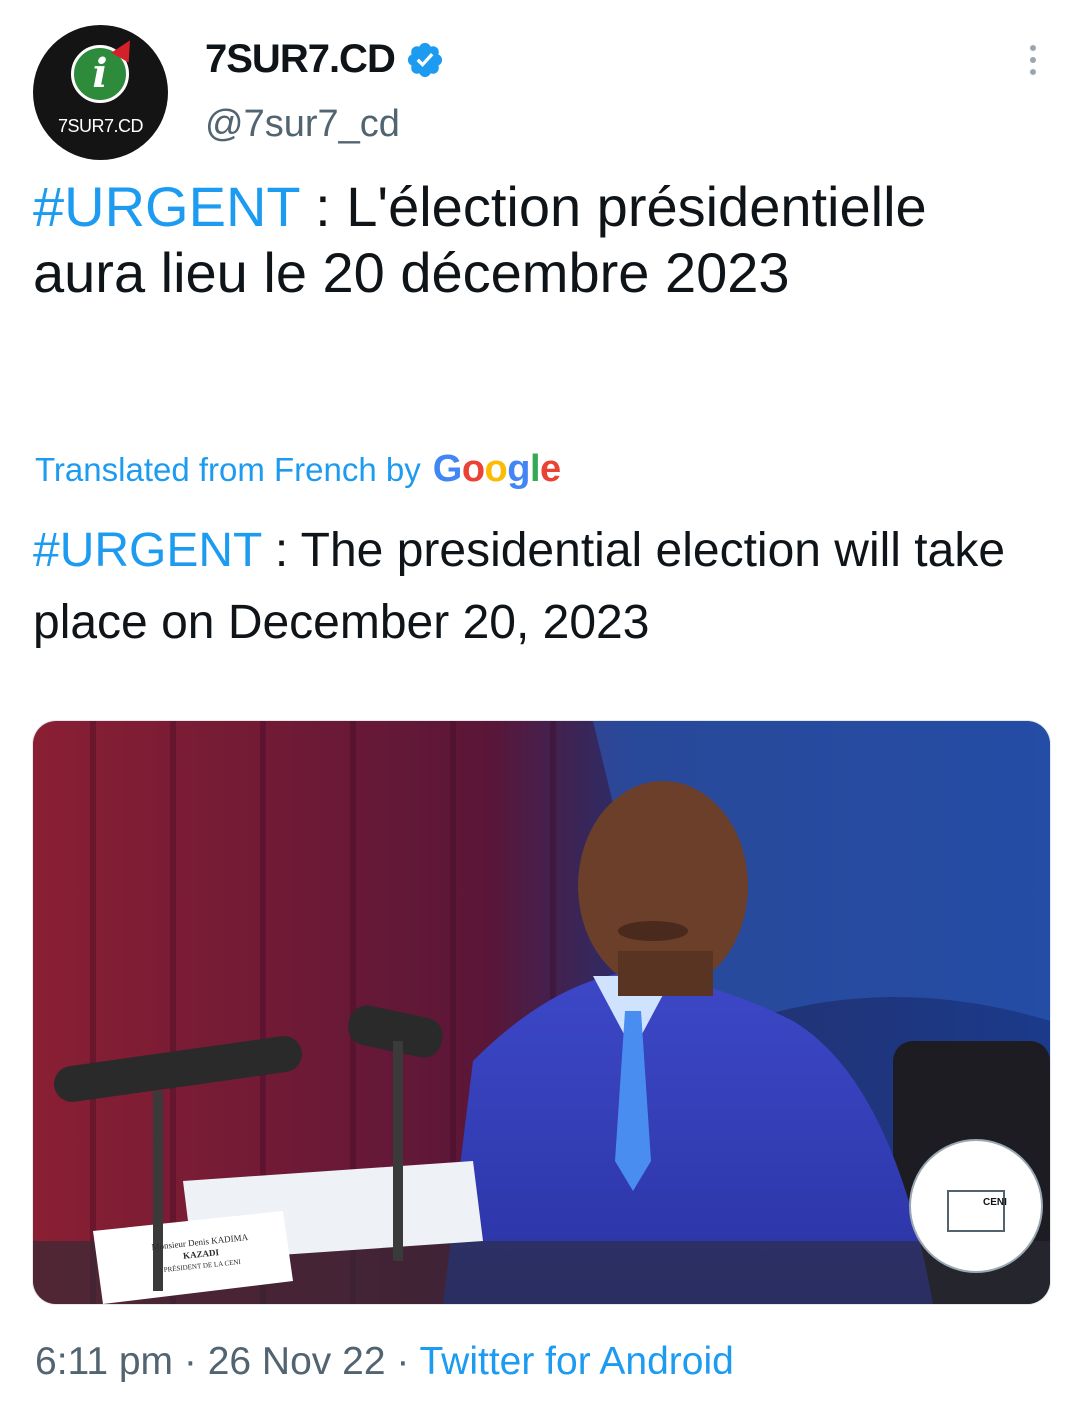 This screenshot has width=1079, height=1407. Describe the element at coordinates (577, 1361) in the screenshot. I see `tweet-source-link: Twitter for Android` at that location.